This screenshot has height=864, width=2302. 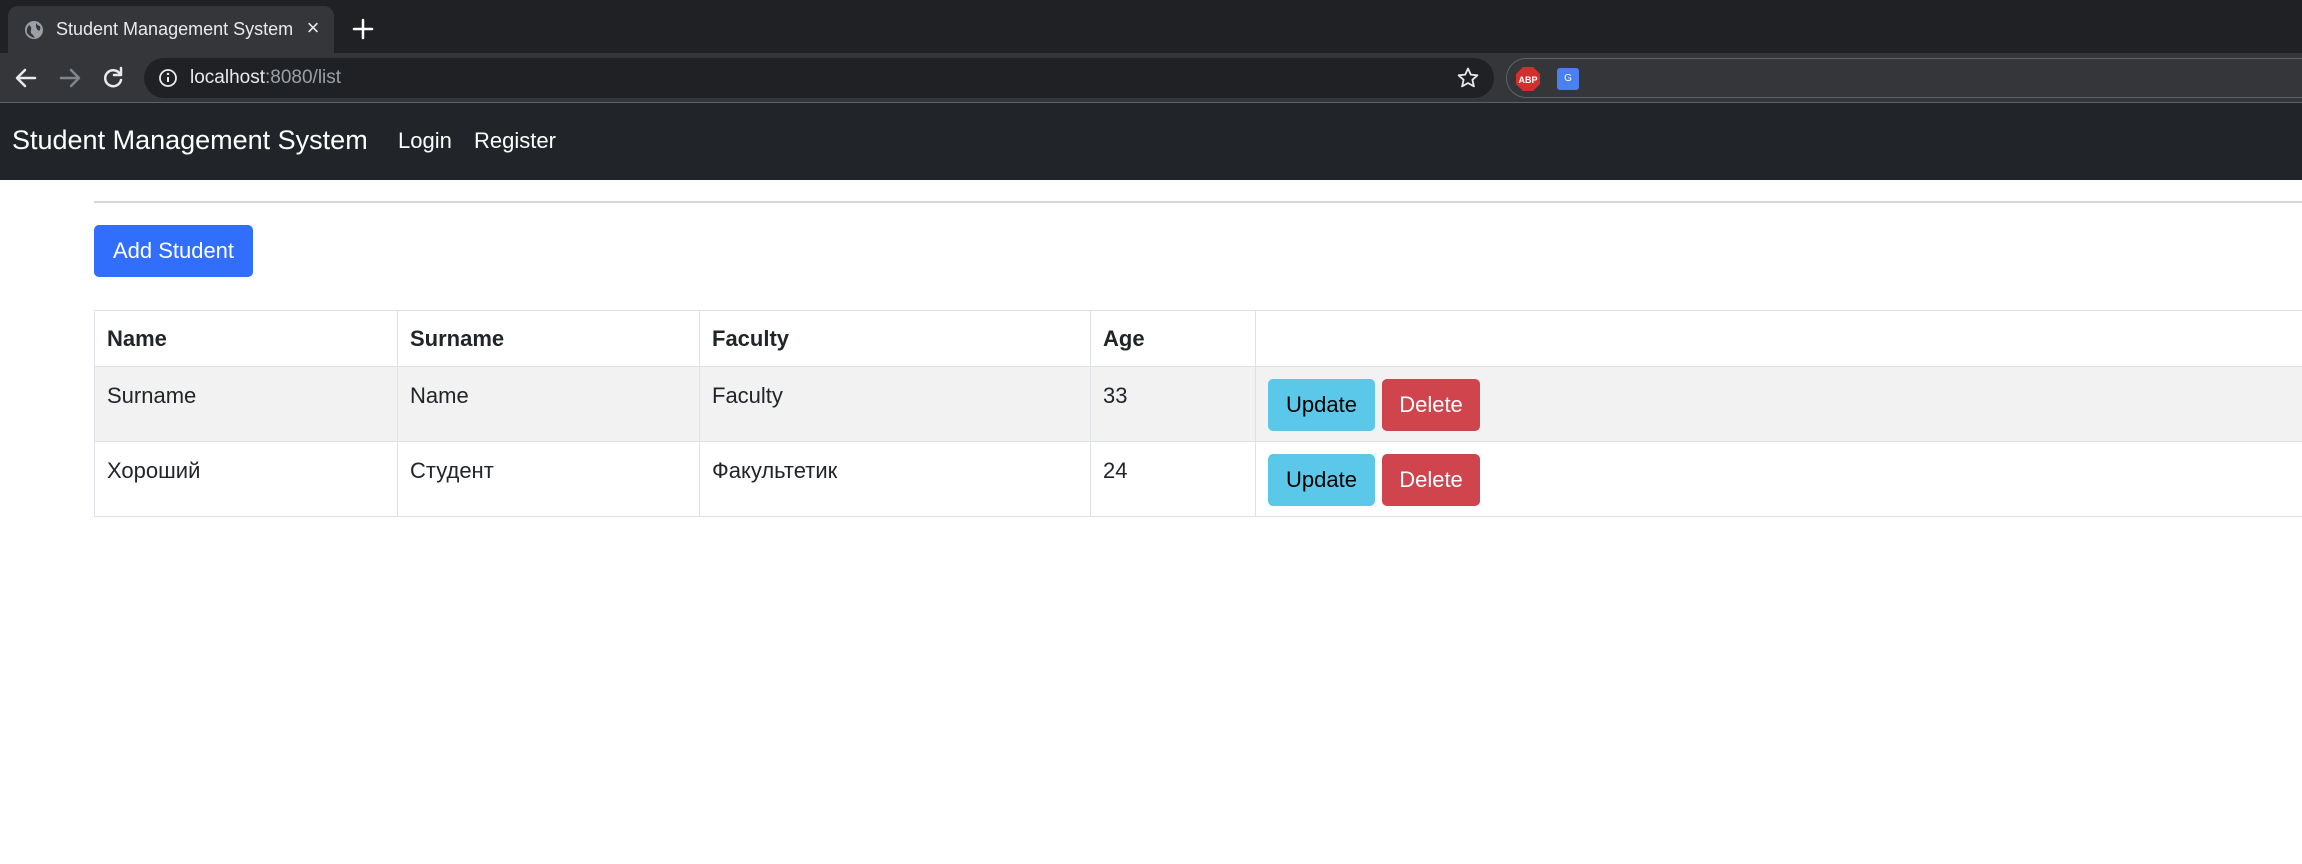 I want to click on horizontal-rule, so click(x=1198, y=202).